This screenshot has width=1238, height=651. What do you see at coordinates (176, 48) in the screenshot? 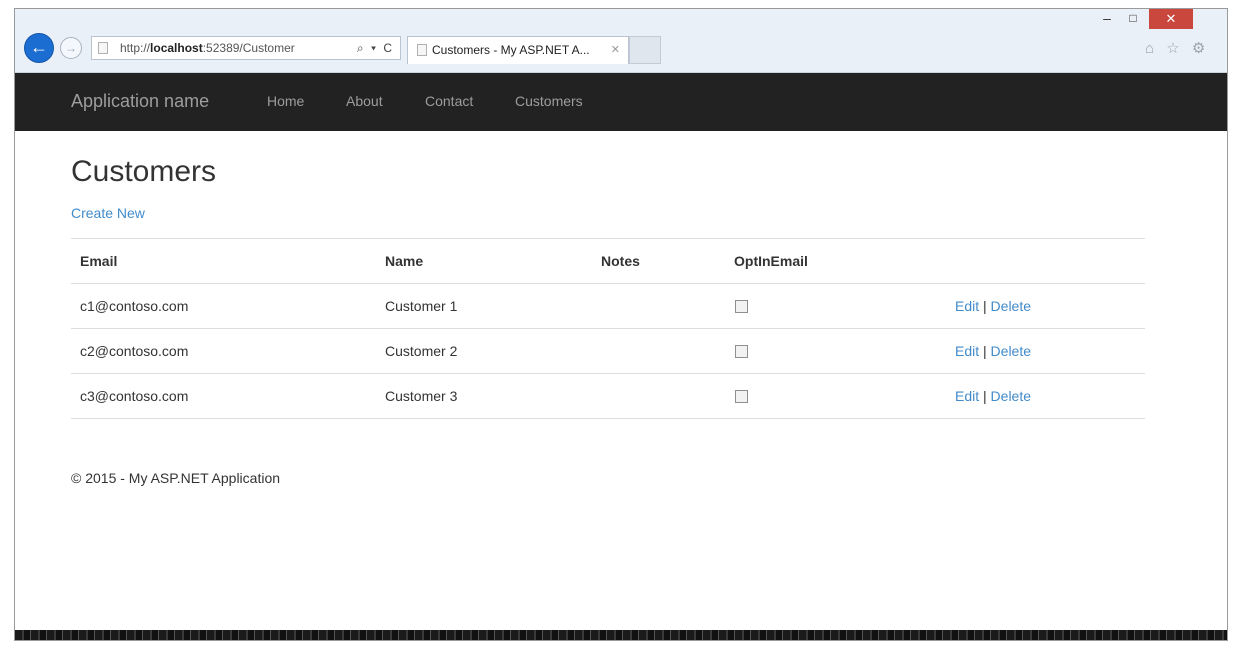
I see `url-host: localhost` at bounding box center [176, 48].